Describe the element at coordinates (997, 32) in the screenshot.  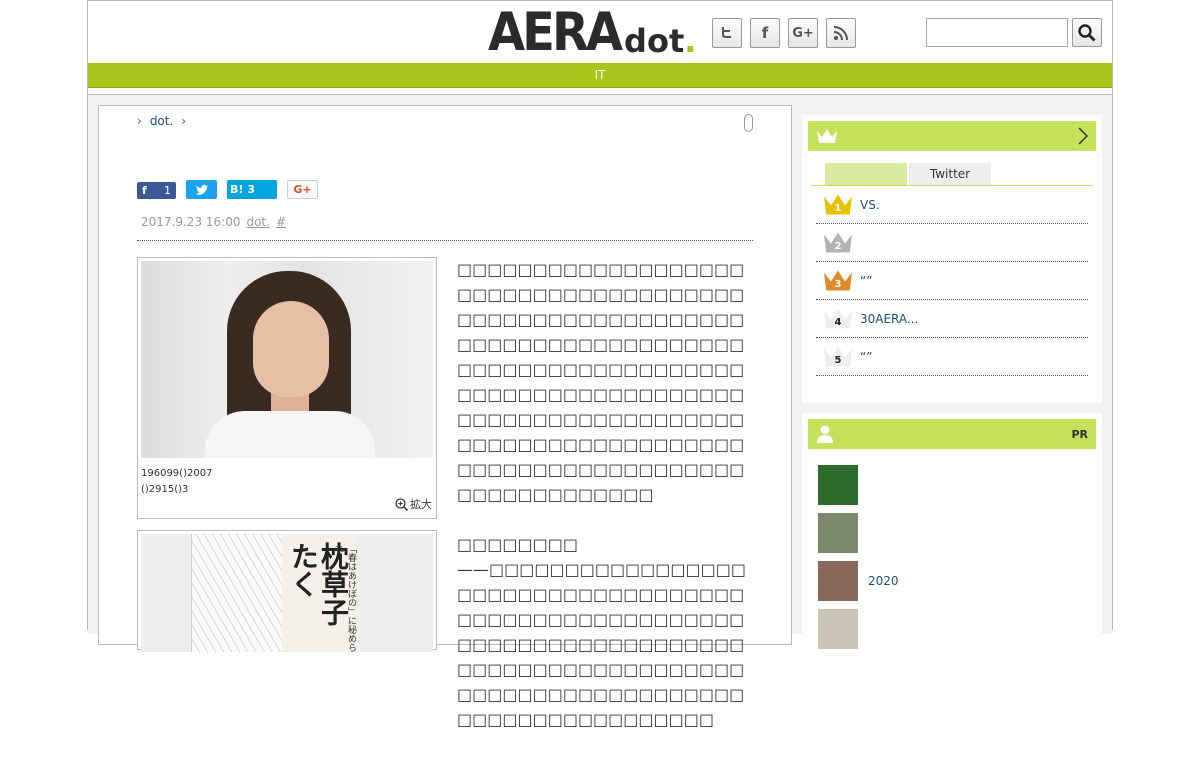
I see `search-input` at that location.